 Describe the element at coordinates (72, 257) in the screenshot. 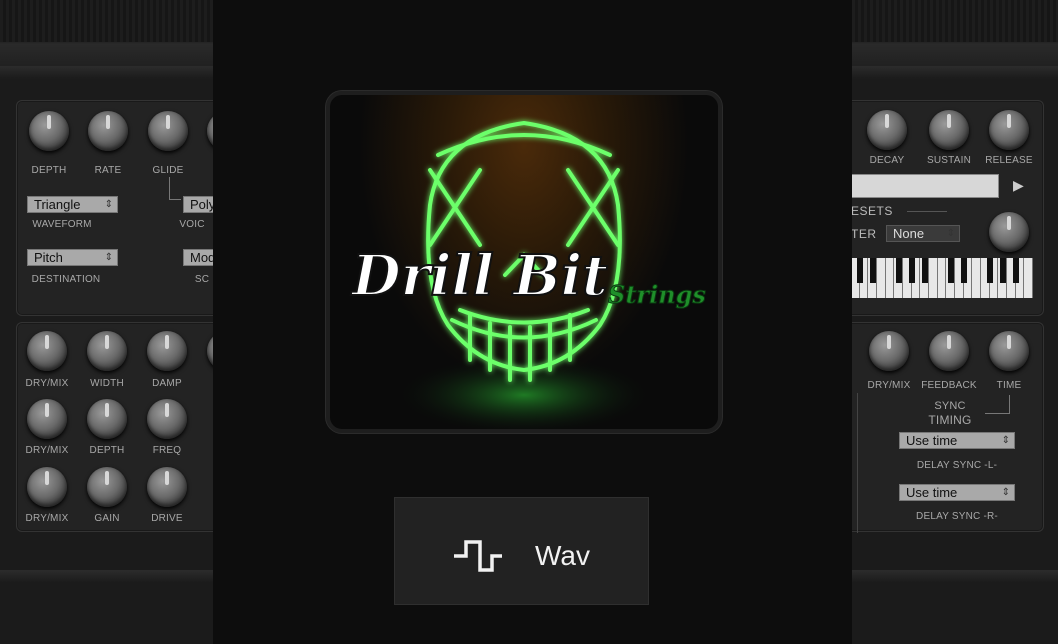

I see `destination-select: Pitch` at that location.